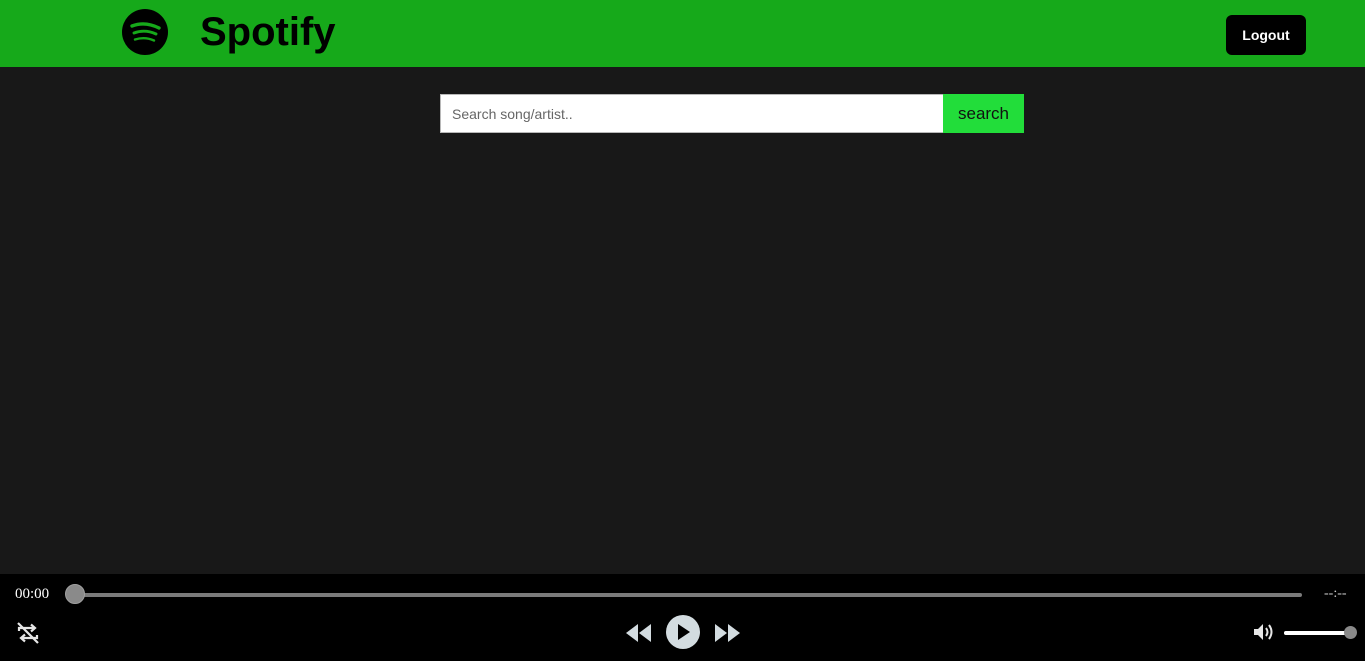 This screenshot has height=661, width=1365. What do you see at coordinates (1266, 35) in the screenshot?
I see `logout-button: Logout` at bounding box center [1266, 35].